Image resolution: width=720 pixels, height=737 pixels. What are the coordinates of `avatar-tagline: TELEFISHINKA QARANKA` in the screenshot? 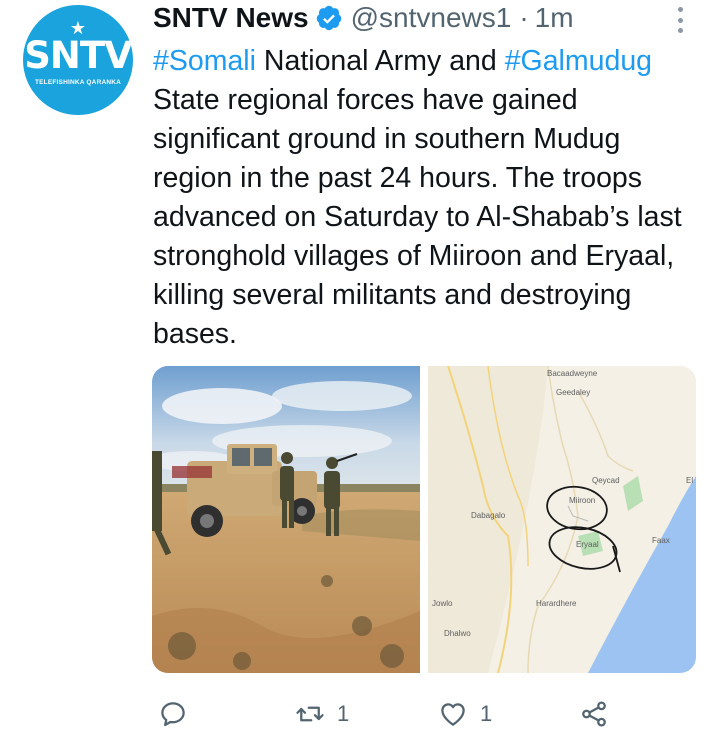 It's located at (78, 82).